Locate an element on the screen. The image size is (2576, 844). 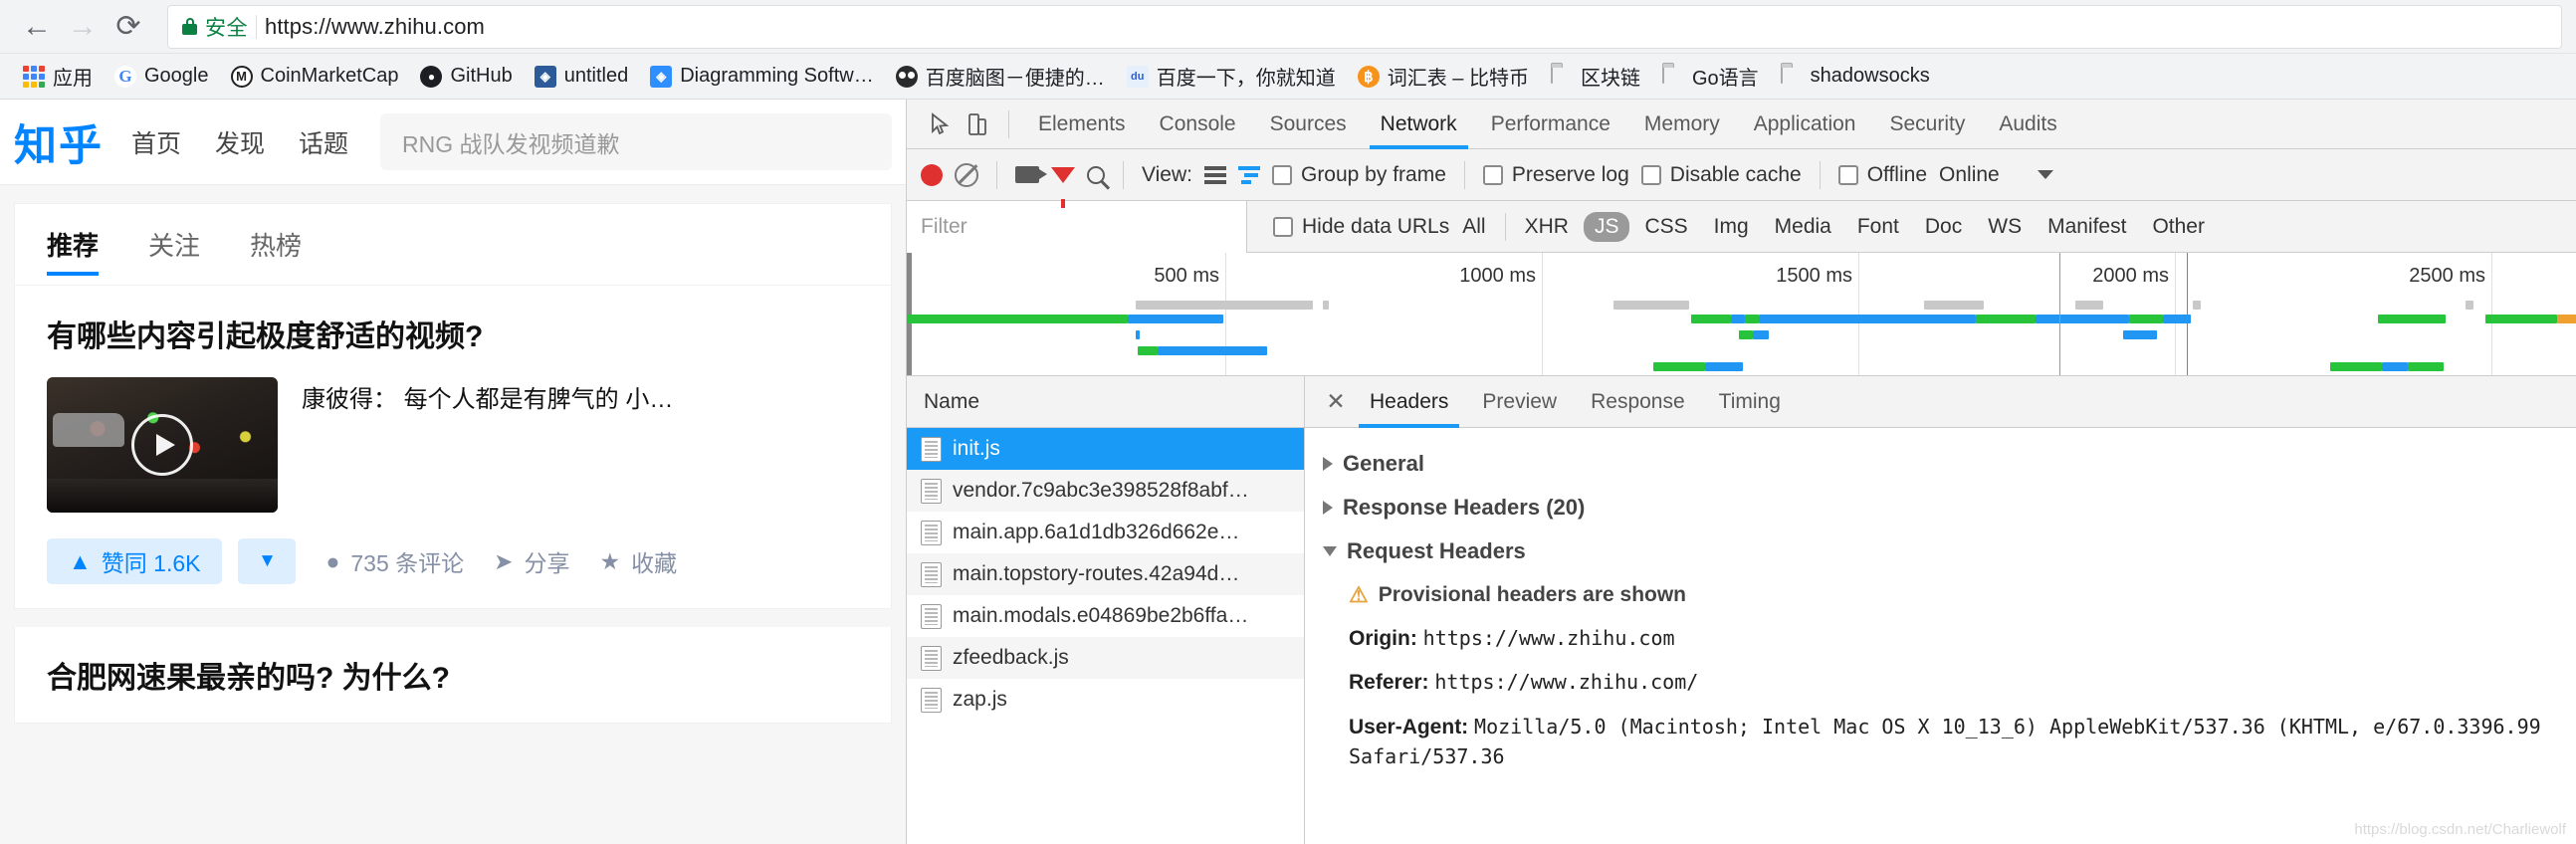
type-filter-other: Other is located at coordinates (2178, 227).